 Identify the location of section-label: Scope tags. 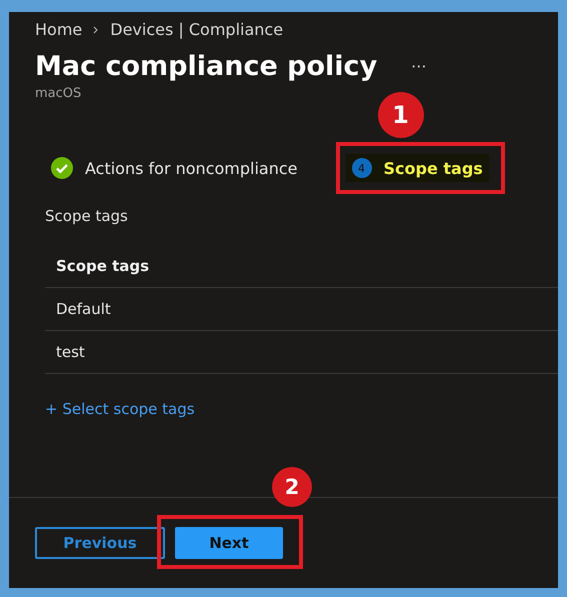
(87, 216).